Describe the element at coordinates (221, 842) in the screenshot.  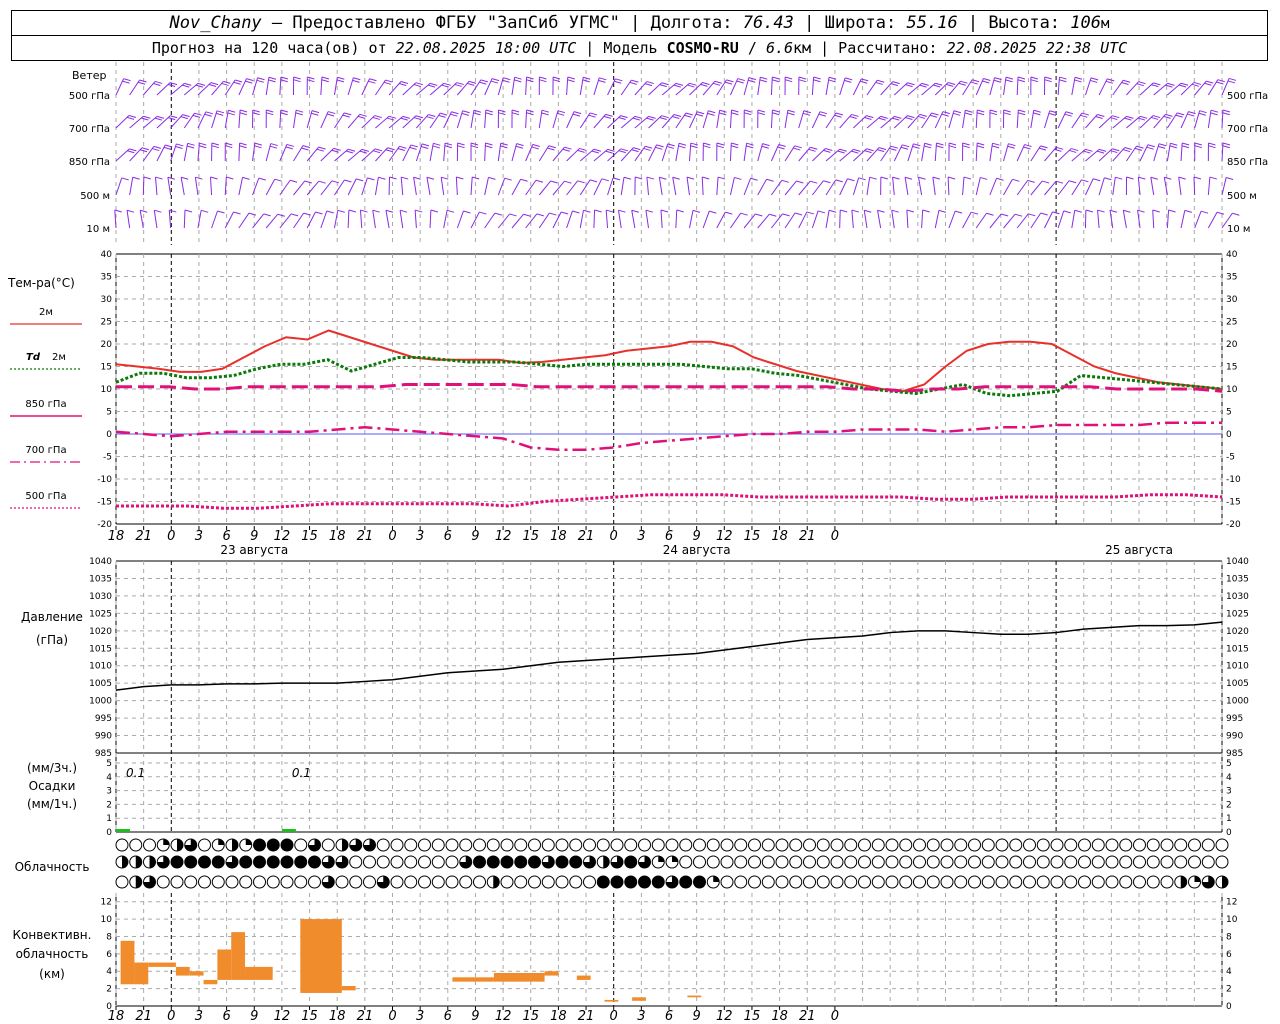
I see `cloud-symbol-fill` at that location.